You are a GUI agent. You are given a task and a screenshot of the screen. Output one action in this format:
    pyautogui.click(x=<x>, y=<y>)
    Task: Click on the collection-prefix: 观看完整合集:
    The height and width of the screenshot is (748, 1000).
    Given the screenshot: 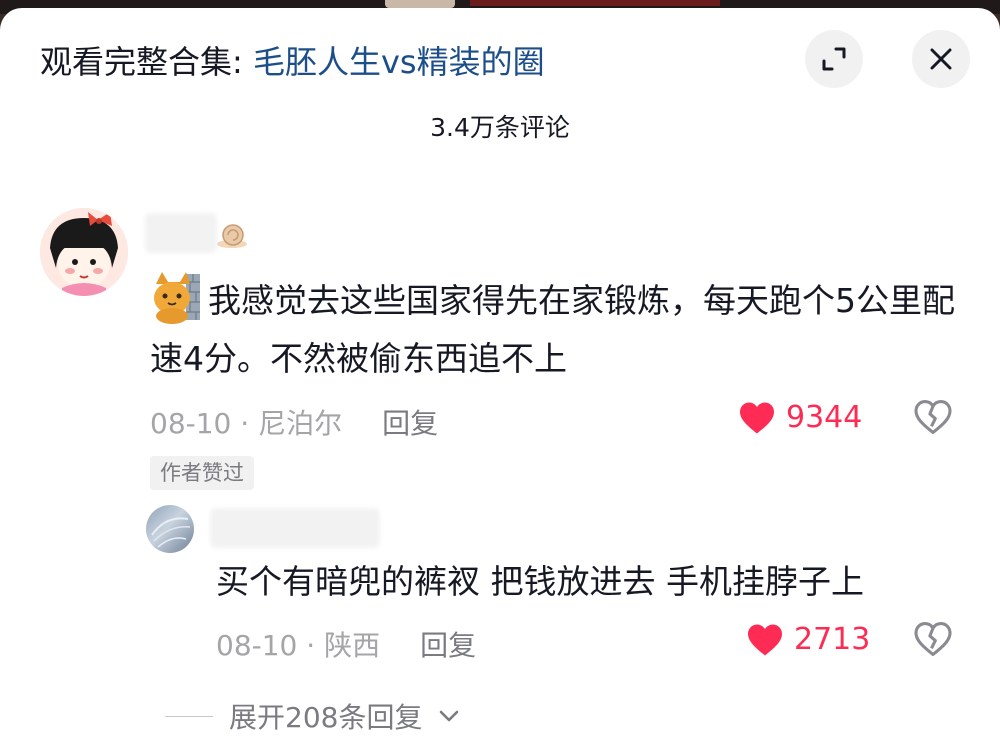 What is the action you would take?
    pyautogui.click(x=146, y=62)
    